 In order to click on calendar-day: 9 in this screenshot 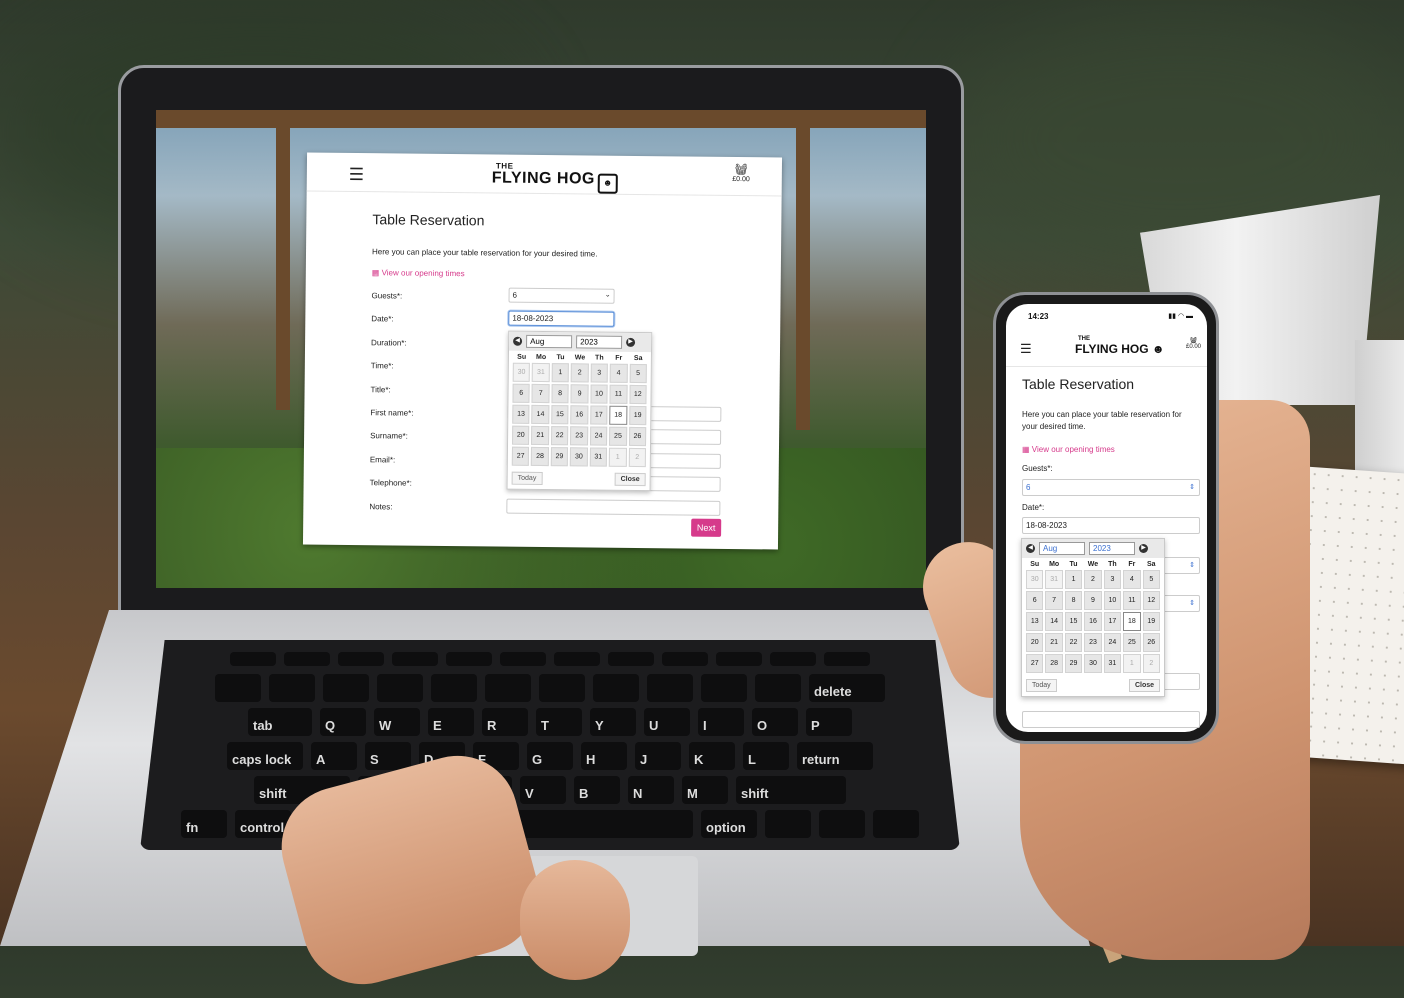, I will do `click(1093, 600)`.